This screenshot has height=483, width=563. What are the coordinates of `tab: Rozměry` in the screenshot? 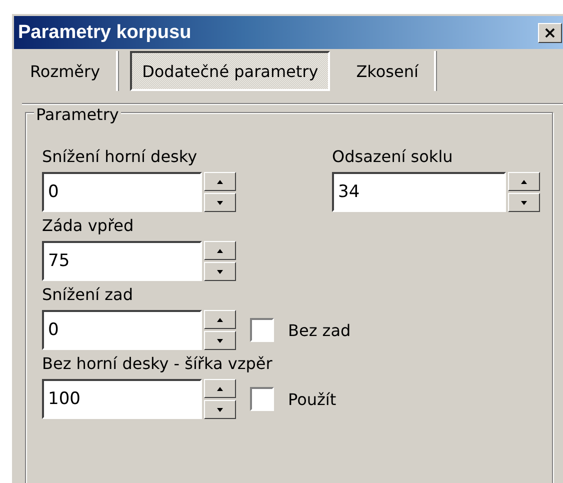 It's located at (71, 71).